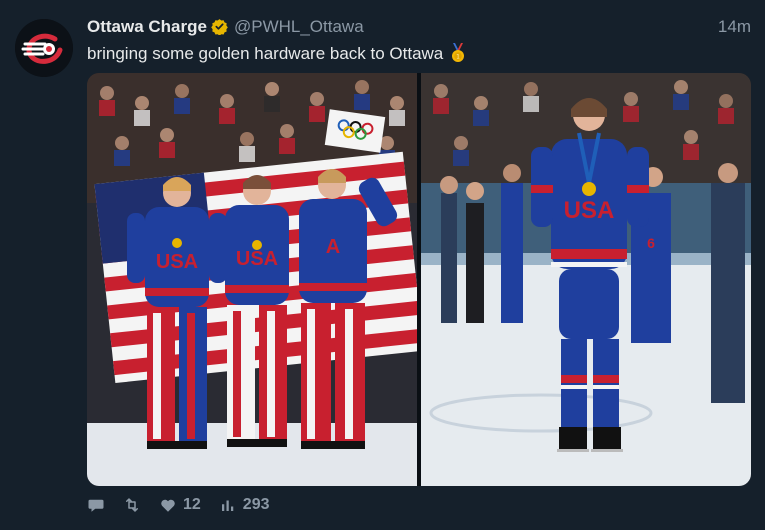 Image resolution: width=765 pixels, height=530 pixels. I want to click on gold-medal-icon: 1, so click(458, 53).